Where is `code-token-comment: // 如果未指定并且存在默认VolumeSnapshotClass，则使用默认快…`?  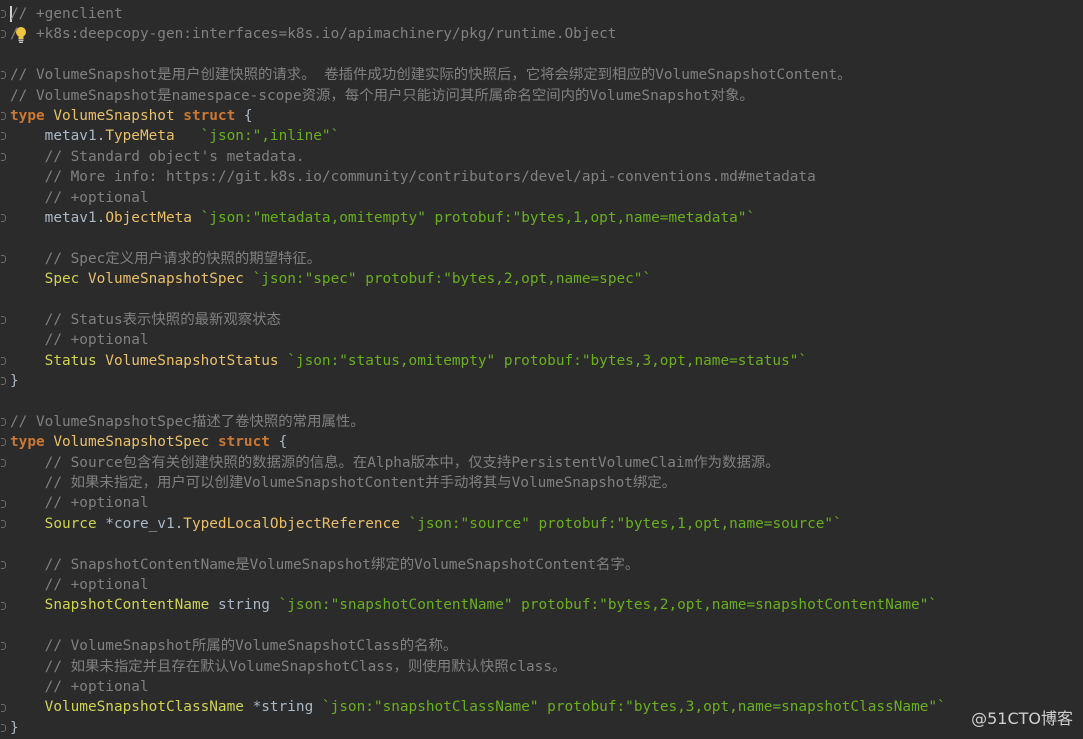
code-token-comment: // 如果未指定并且存在默认VolumeSnapshotClass，则使用默认快… is located at coordinates (288, 666).